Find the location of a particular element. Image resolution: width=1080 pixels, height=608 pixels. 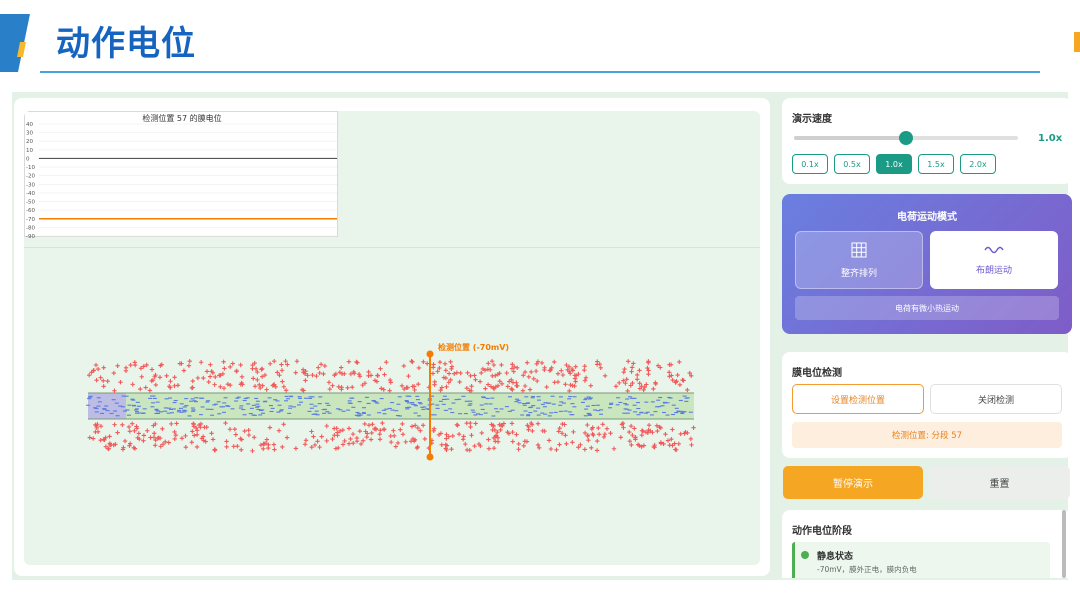

speed-slider-thumb is located at coordinates (906, 138).